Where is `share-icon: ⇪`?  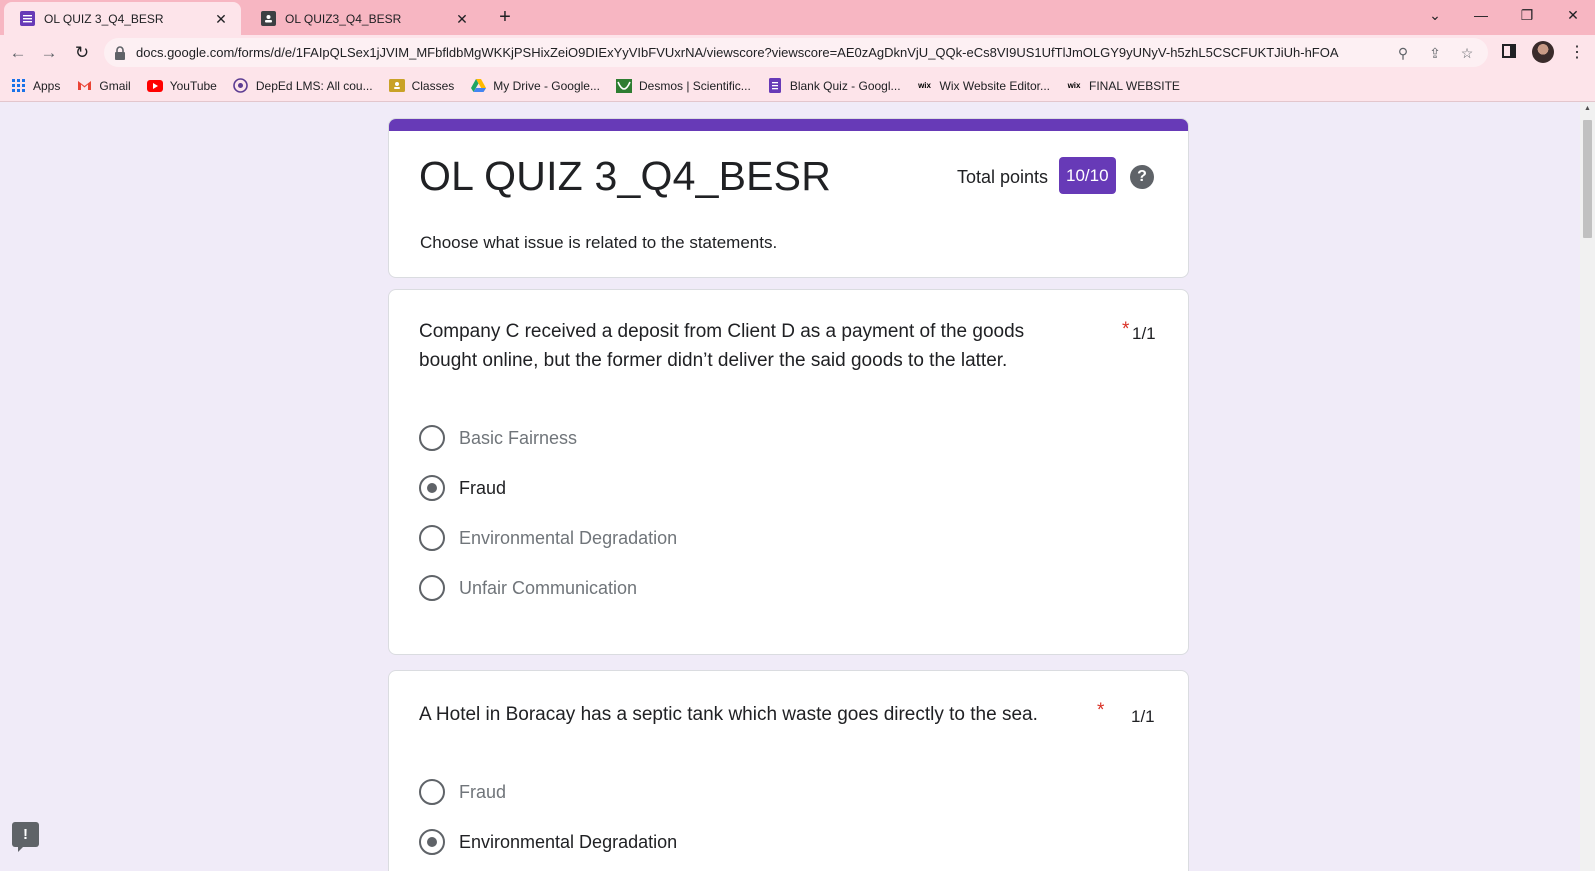 share-icon: ⇪ is located at coordinates (1435, 53).